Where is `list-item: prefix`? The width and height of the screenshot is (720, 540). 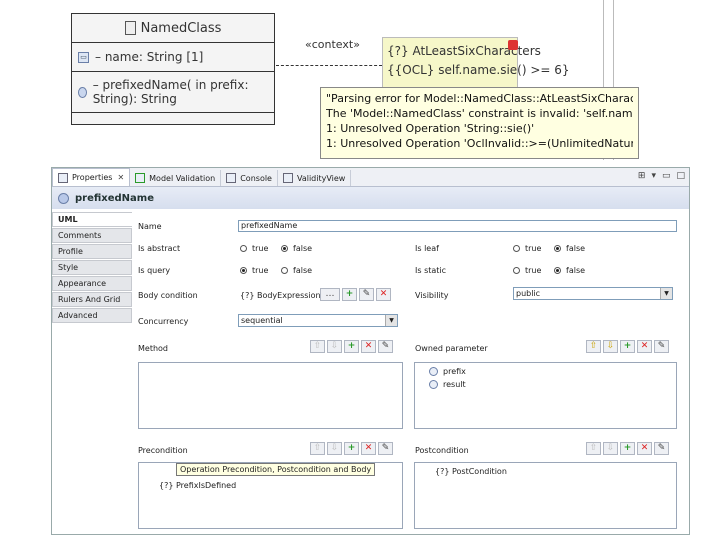 list-item: prefix is located at coordinates (545, 371).